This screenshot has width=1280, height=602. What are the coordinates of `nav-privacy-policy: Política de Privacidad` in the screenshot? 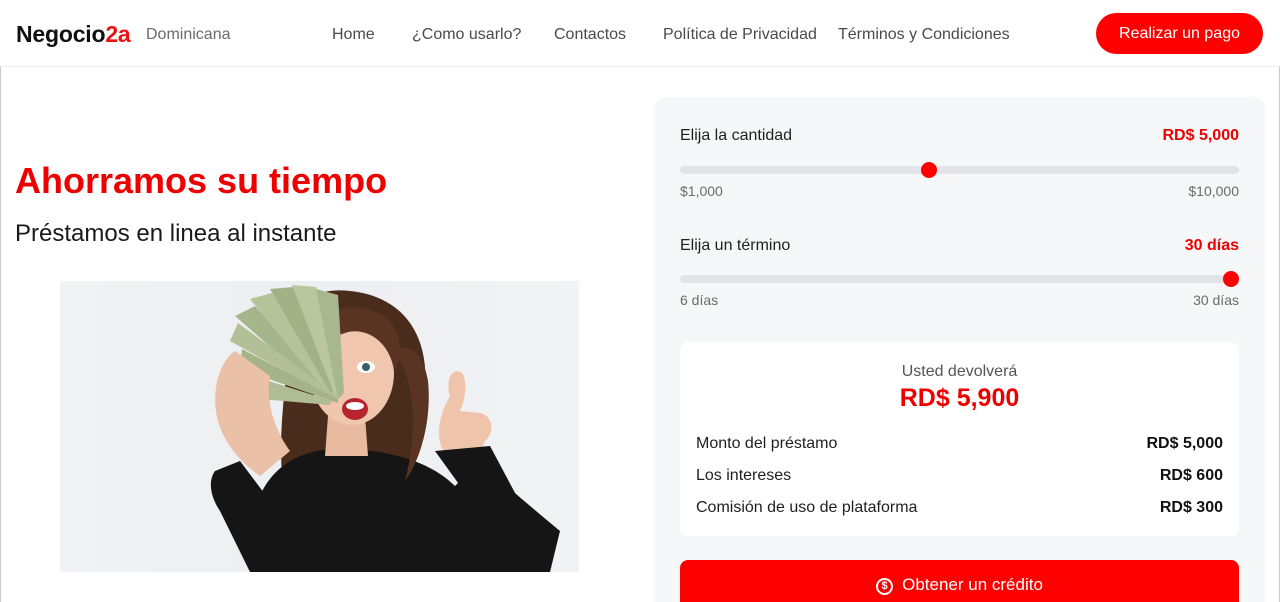 It's located at (740, 35).